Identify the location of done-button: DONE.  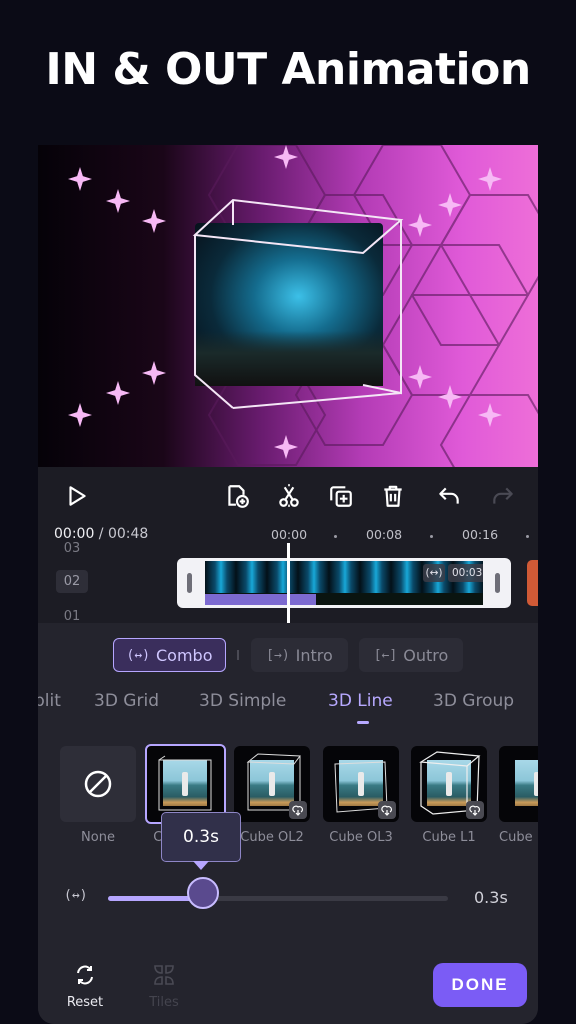
(480, 985).